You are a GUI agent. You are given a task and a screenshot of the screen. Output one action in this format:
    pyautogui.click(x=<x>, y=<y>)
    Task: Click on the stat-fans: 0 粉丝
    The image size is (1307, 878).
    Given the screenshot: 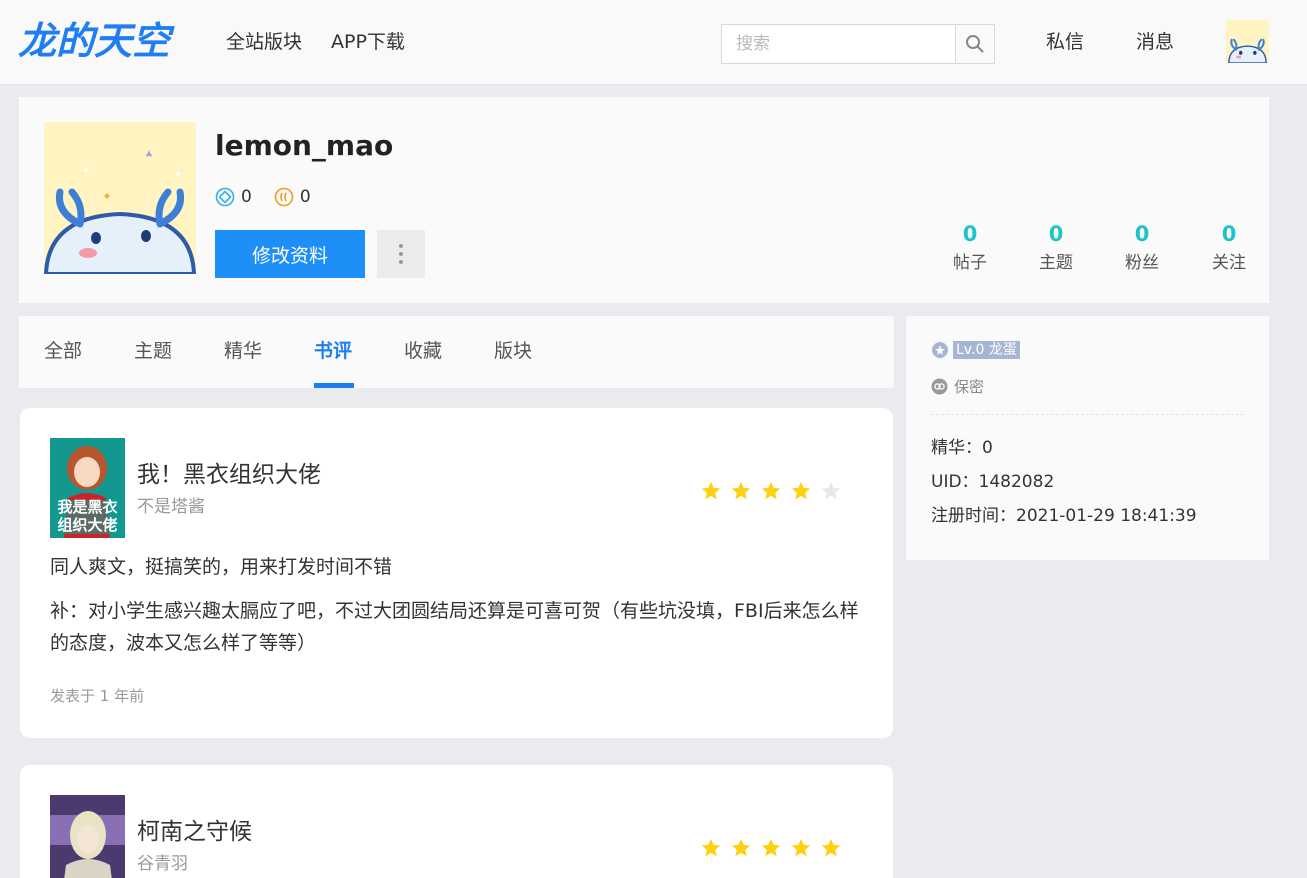 What is the action you would take?
    pyautogui.click(x=1142, y=248)
    